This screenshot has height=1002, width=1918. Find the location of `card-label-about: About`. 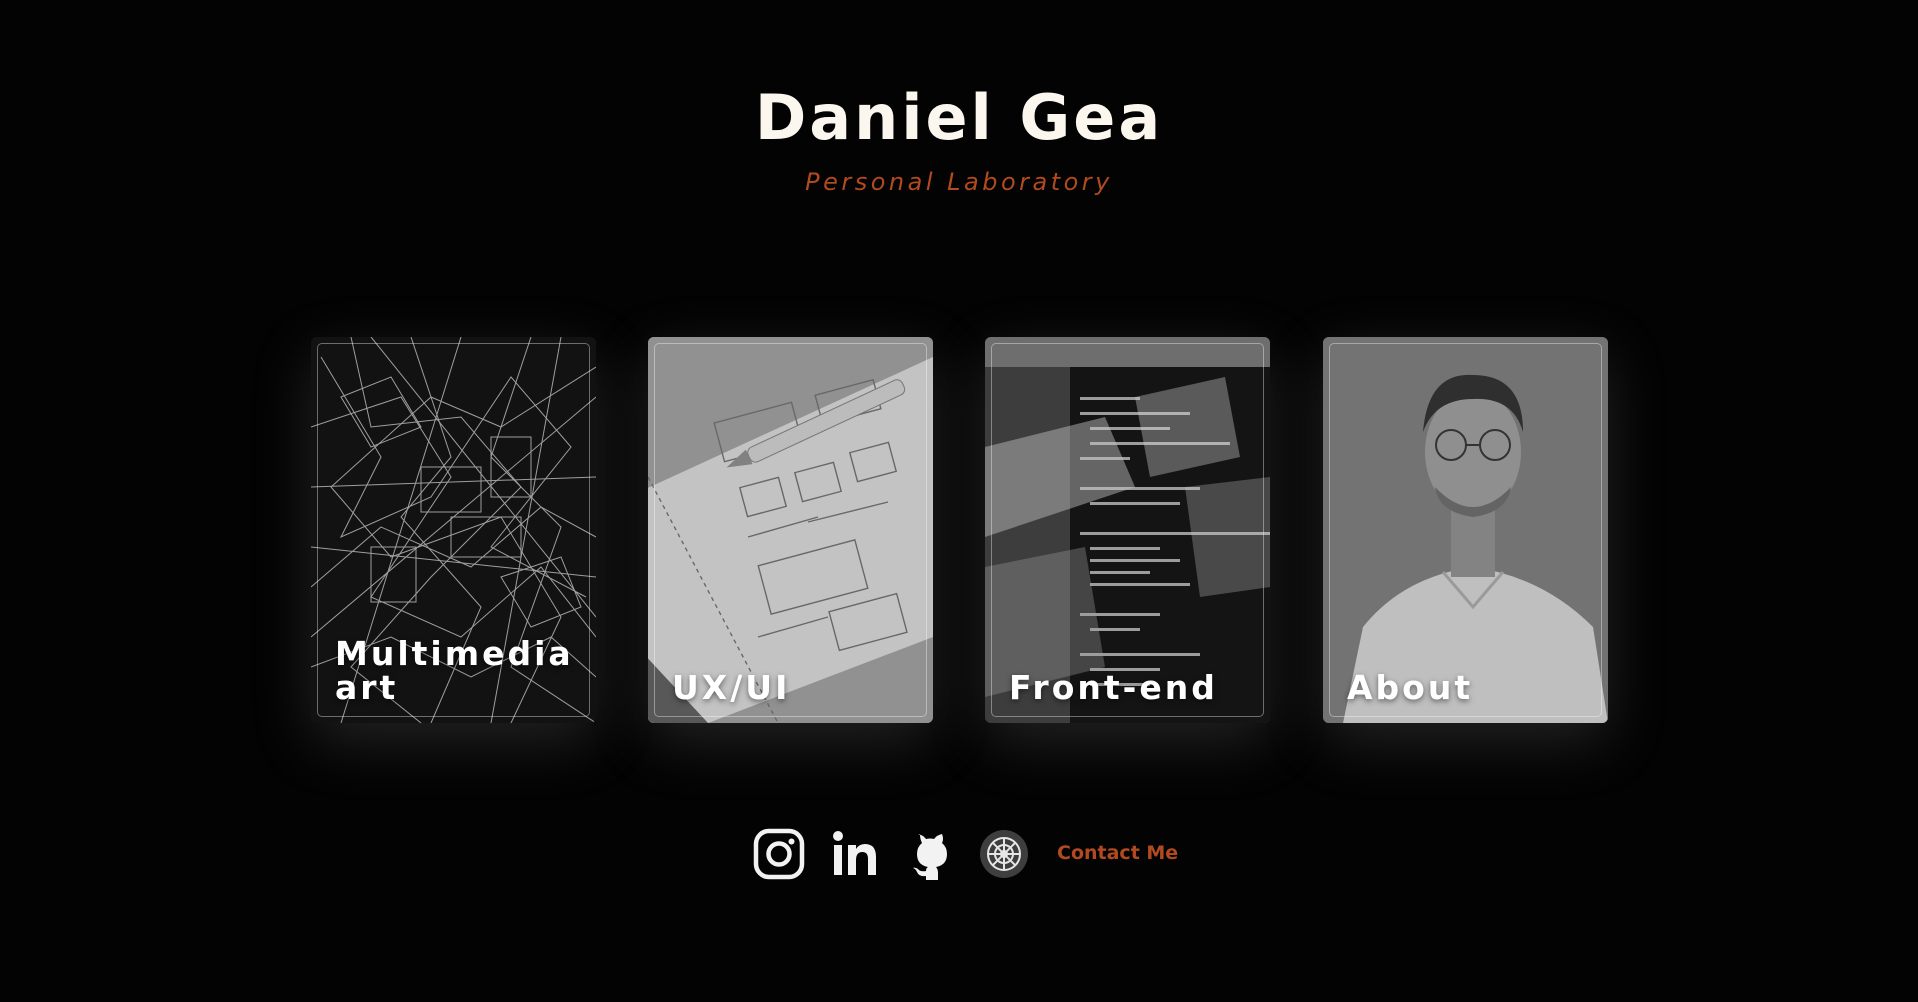

card-label-about: About is located at coordinates (1410, 687).